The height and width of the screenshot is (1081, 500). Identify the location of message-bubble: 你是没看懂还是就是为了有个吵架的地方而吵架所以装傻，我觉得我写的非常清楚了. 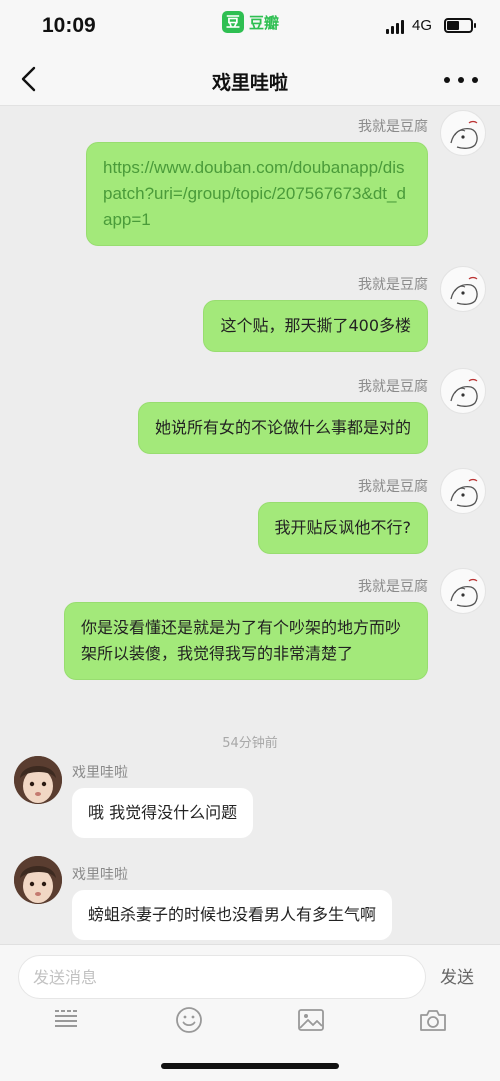
(246, 641).